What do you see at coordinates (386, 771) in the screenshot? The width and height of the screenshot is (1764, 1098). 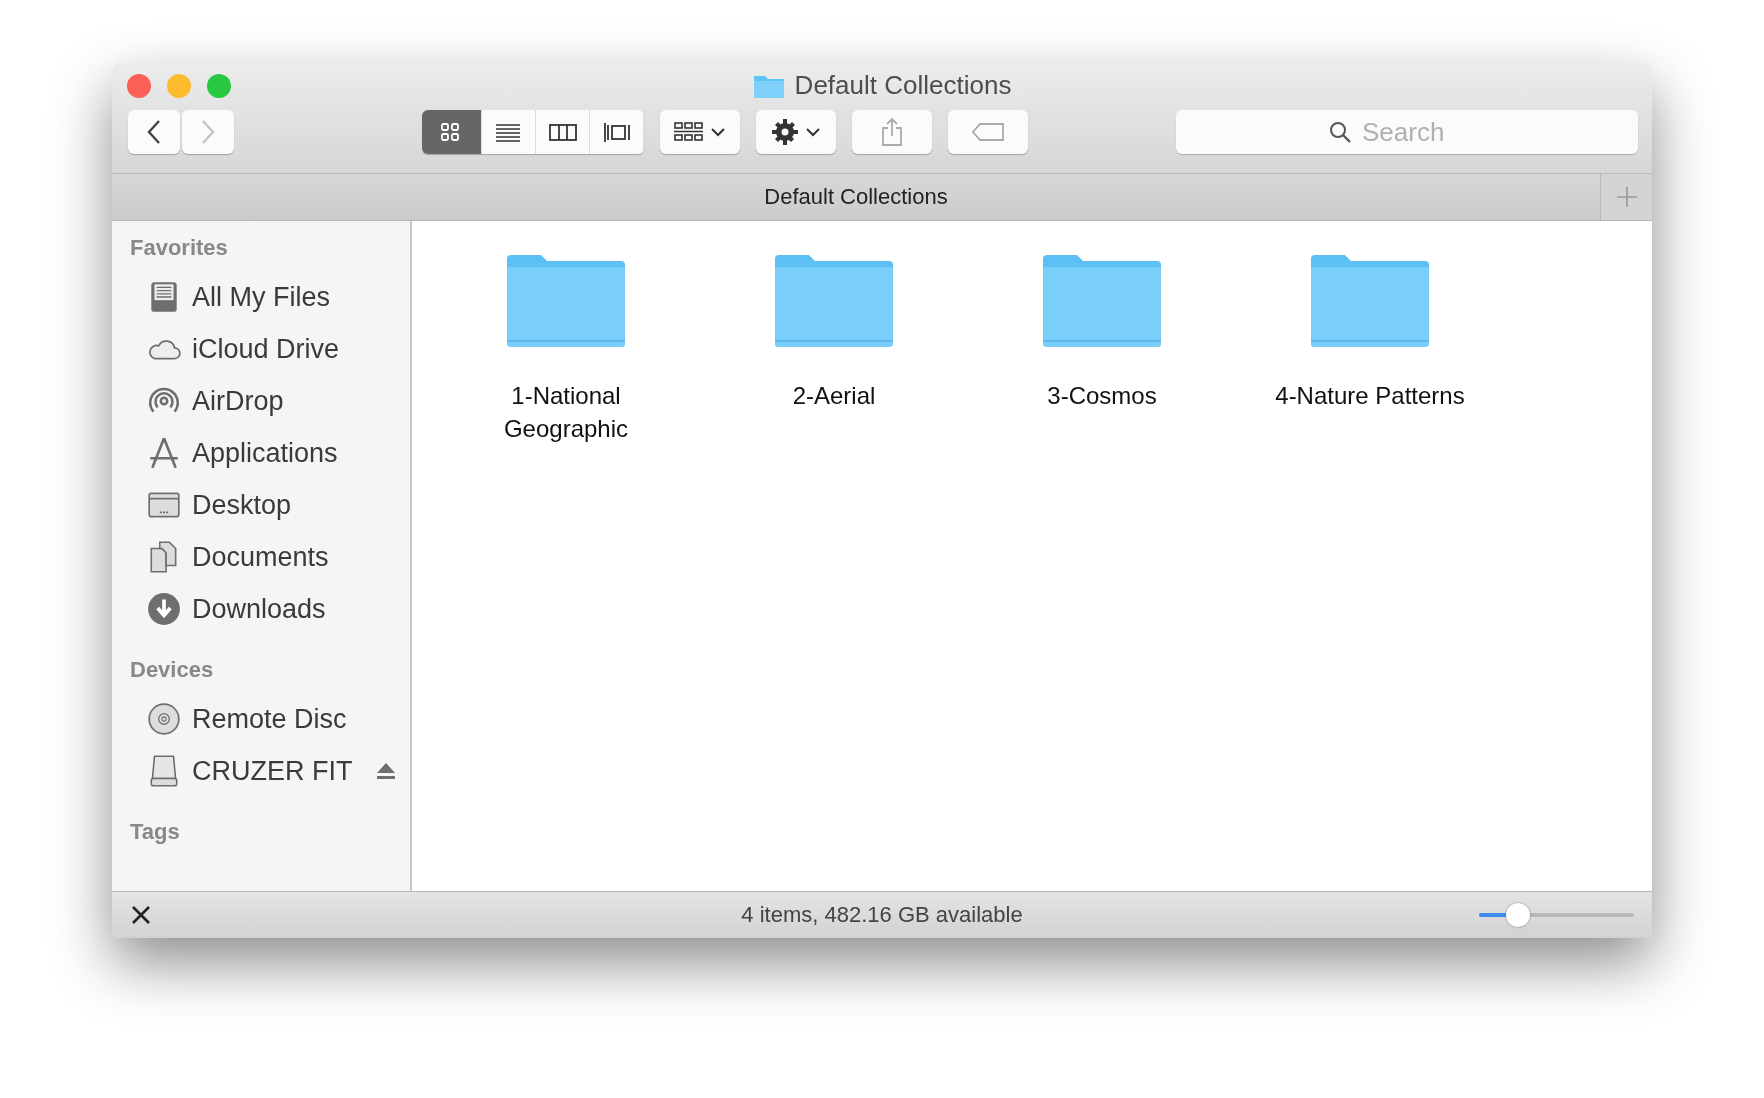 I see `eject-icon` at bounding box center [386, 771].